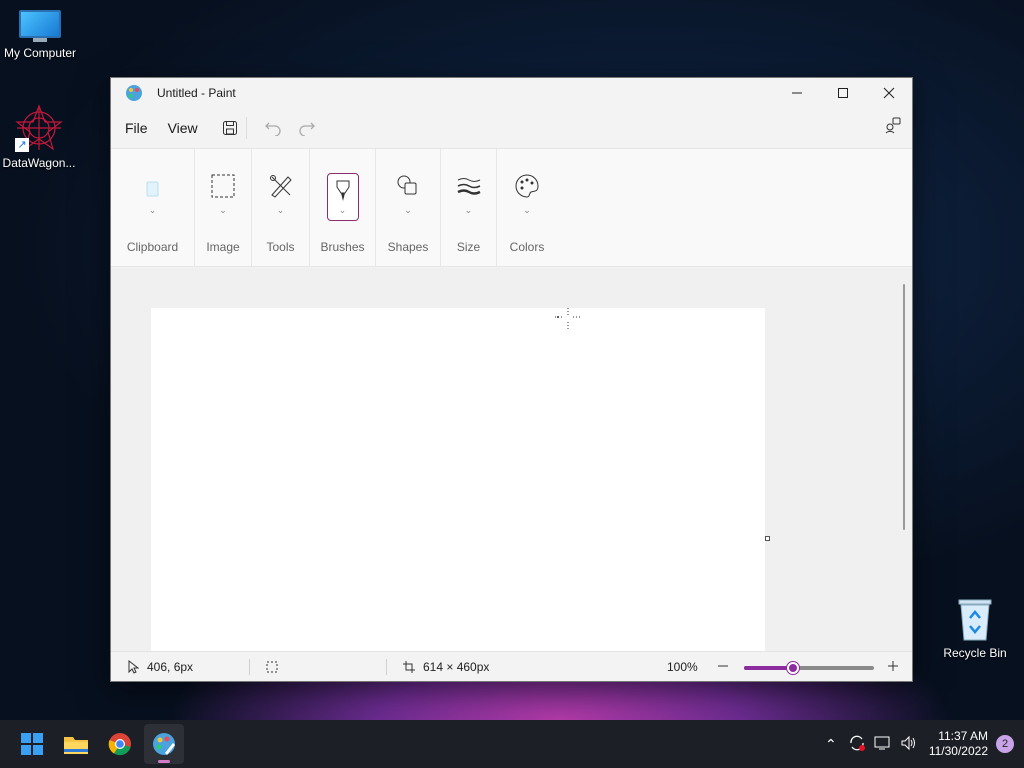  Describe the element at coordinates (767, 538) in the screenshot. I see `canvas-resize-handle` at that location.